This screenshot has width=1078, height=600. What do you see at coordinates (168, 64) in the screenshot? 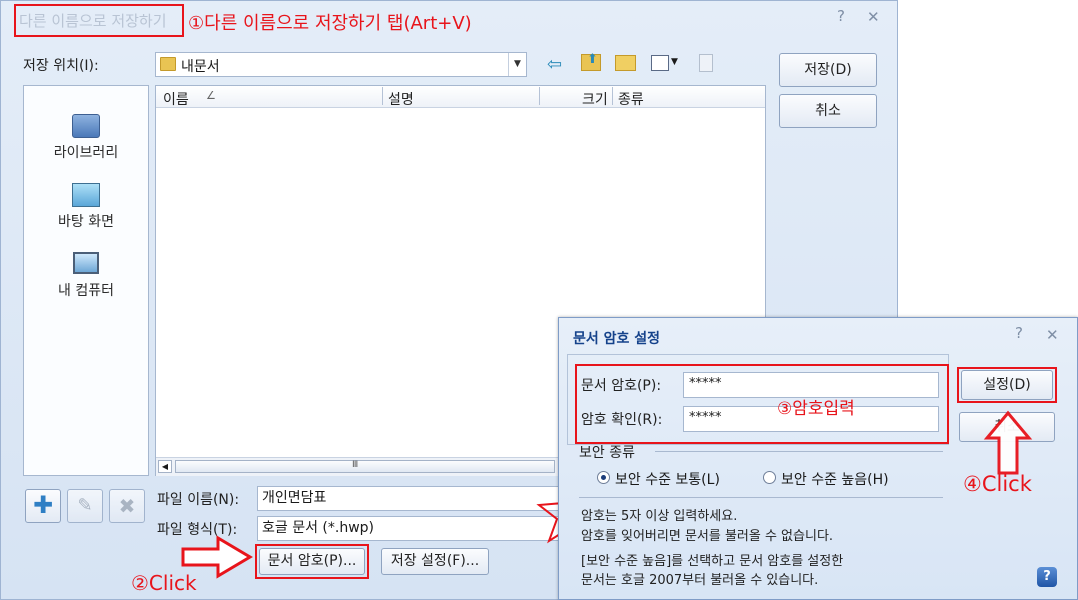
I see `folder-icon` at bounding box center [168, 64].